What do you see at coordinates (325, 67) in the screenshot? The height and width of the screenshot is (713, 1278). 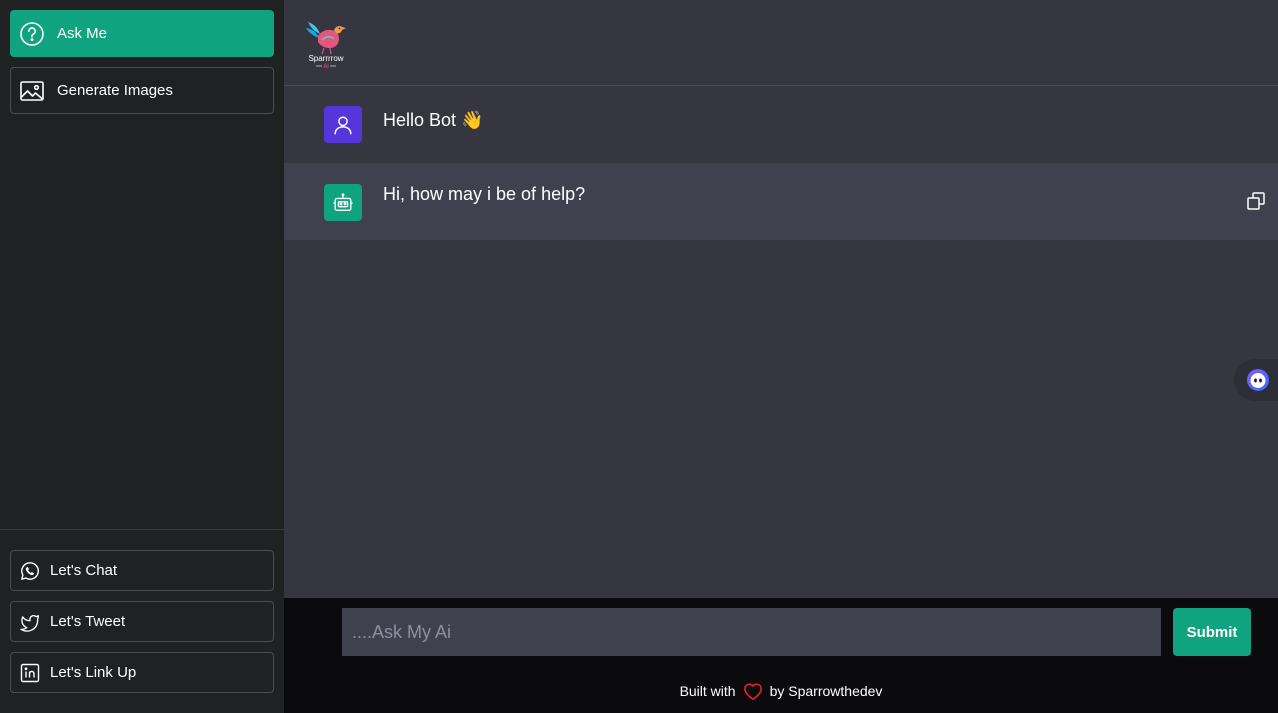 I see `svg-text: Ai` at bounding box center [325, 67].